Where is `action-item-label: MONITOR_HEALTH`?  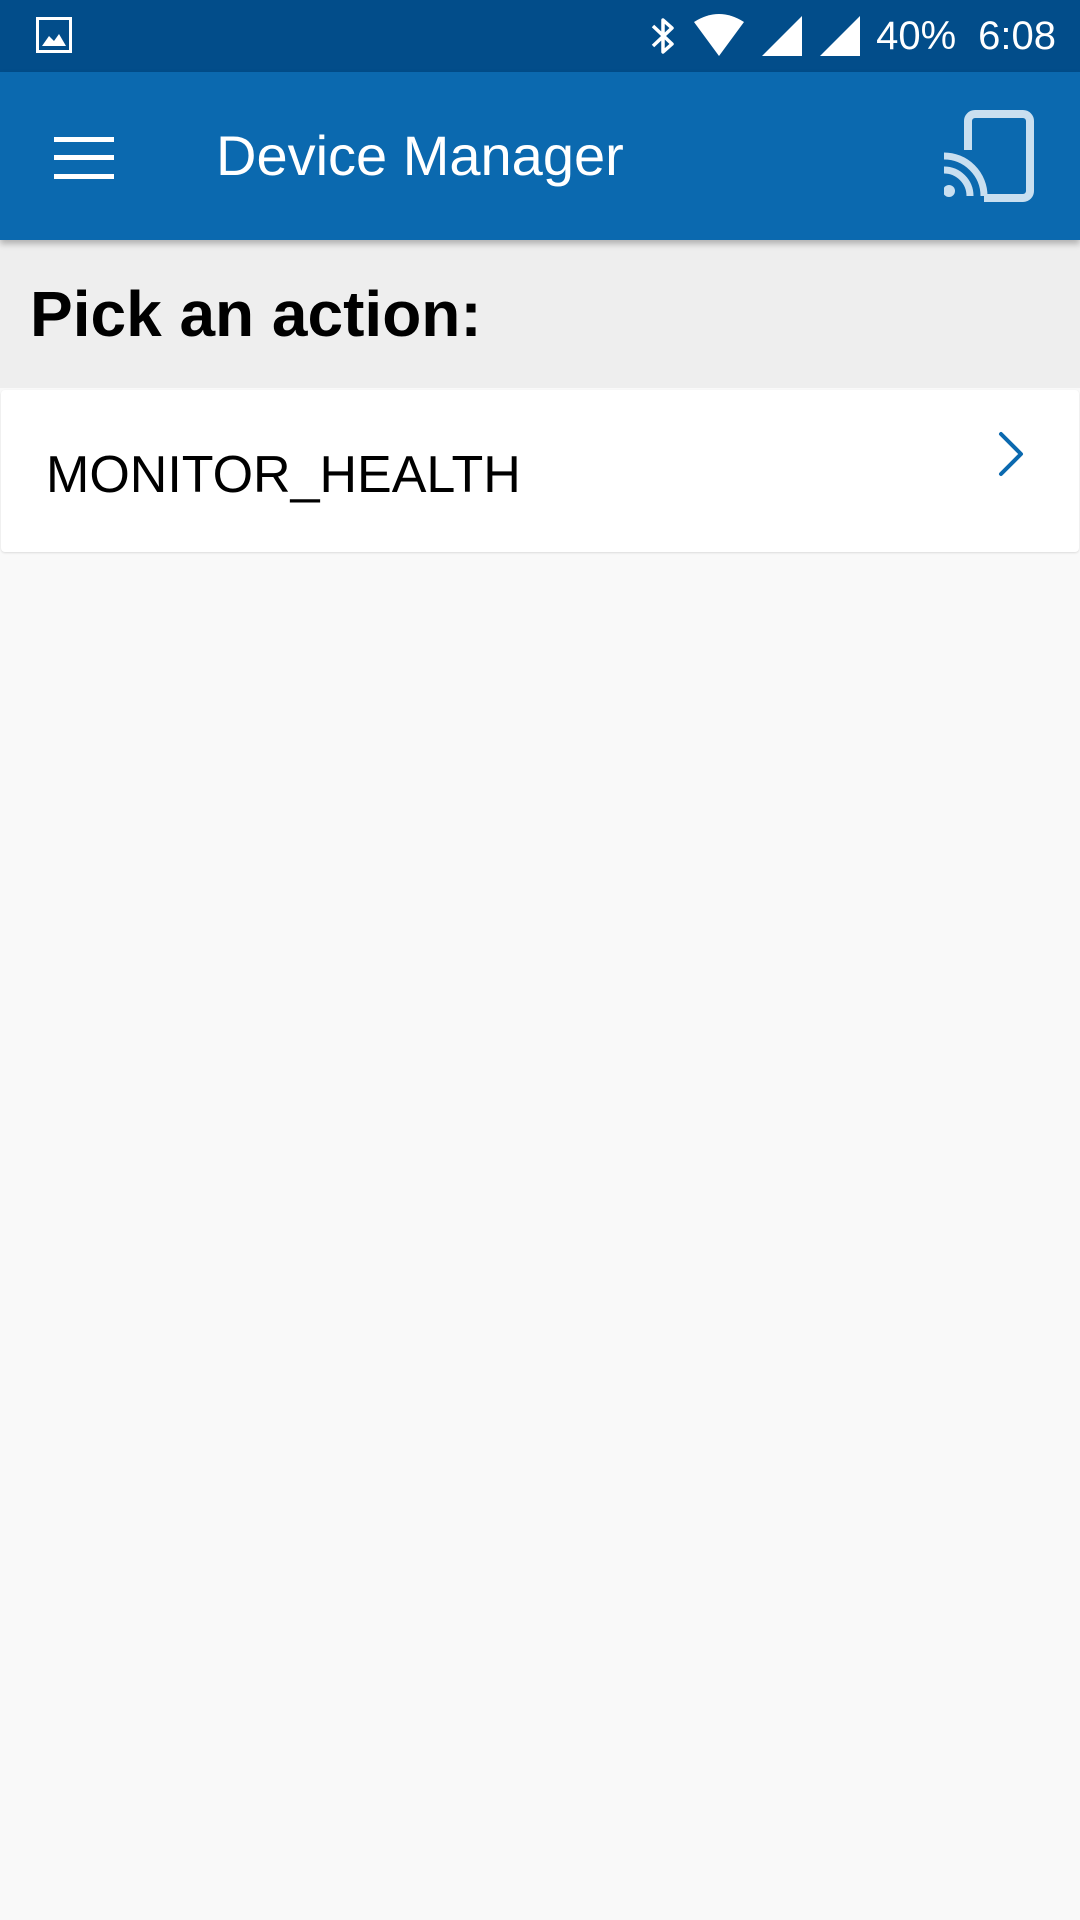
action-item-label: MONITOR_HEALTH is located at coordinates (283, 475).